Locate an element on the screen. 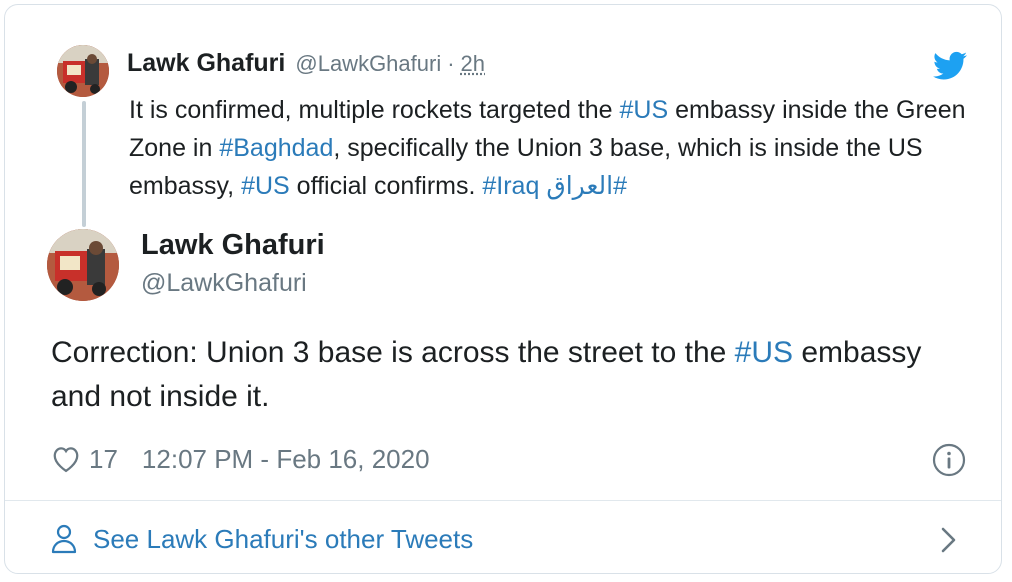  info-icon is located at coordinates (949, 460).